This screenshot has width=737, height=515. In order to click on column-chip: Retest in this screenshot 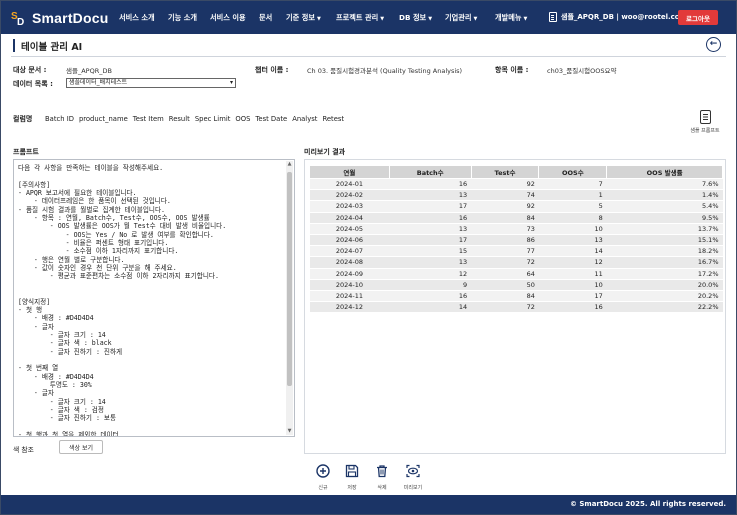, I will do `click(333, 119)`.